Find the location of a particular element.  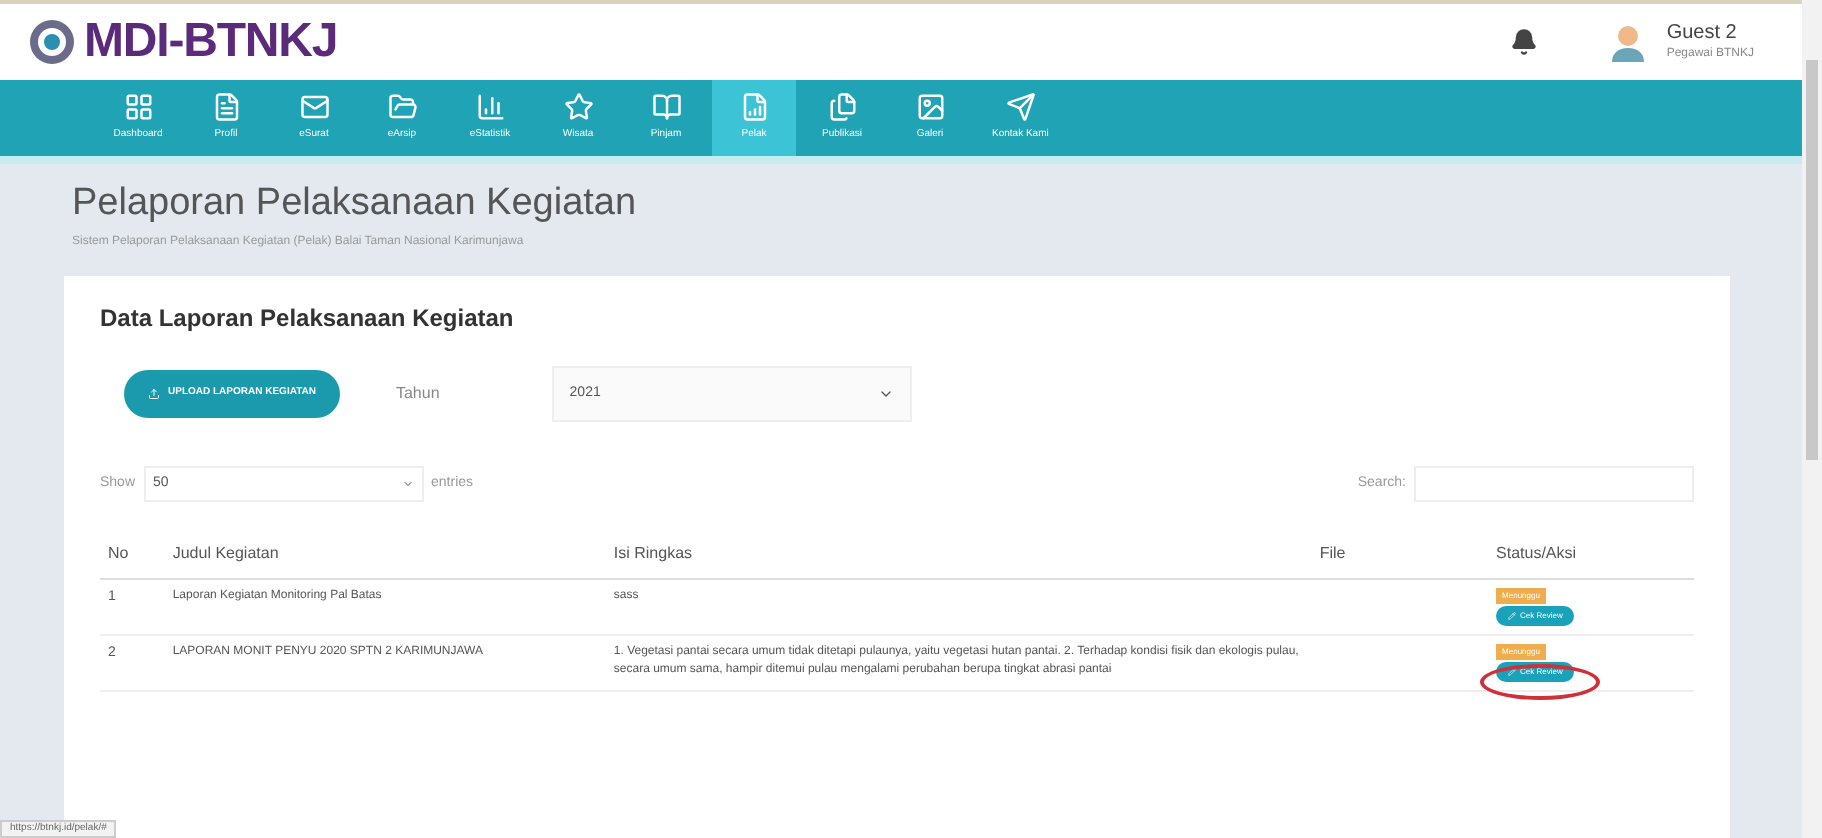

report-icon is located at coordinates (754, 107).